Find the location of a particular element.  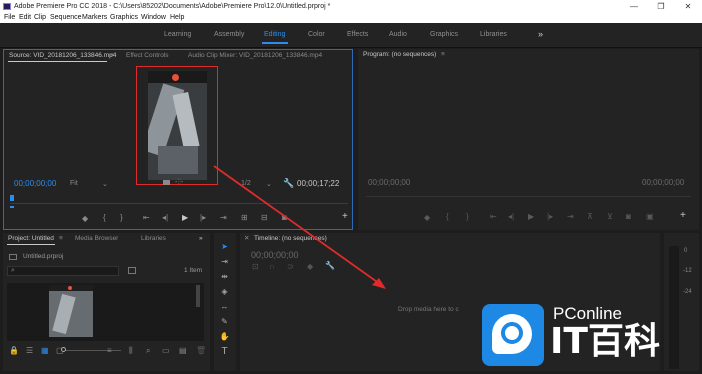

logo-lens-icon is located at coordinates (512, 333).